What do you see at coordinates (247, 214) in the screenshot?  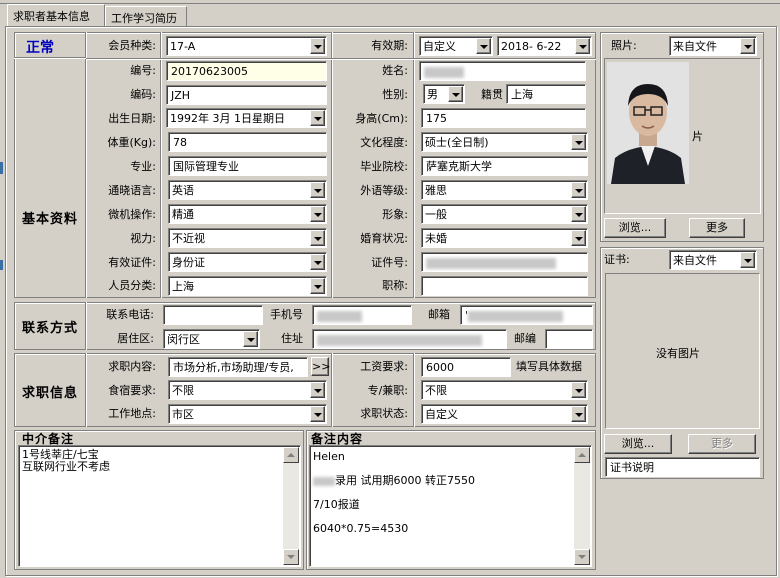 I see `computer-select: 精通` at bounding box center [247, 214].